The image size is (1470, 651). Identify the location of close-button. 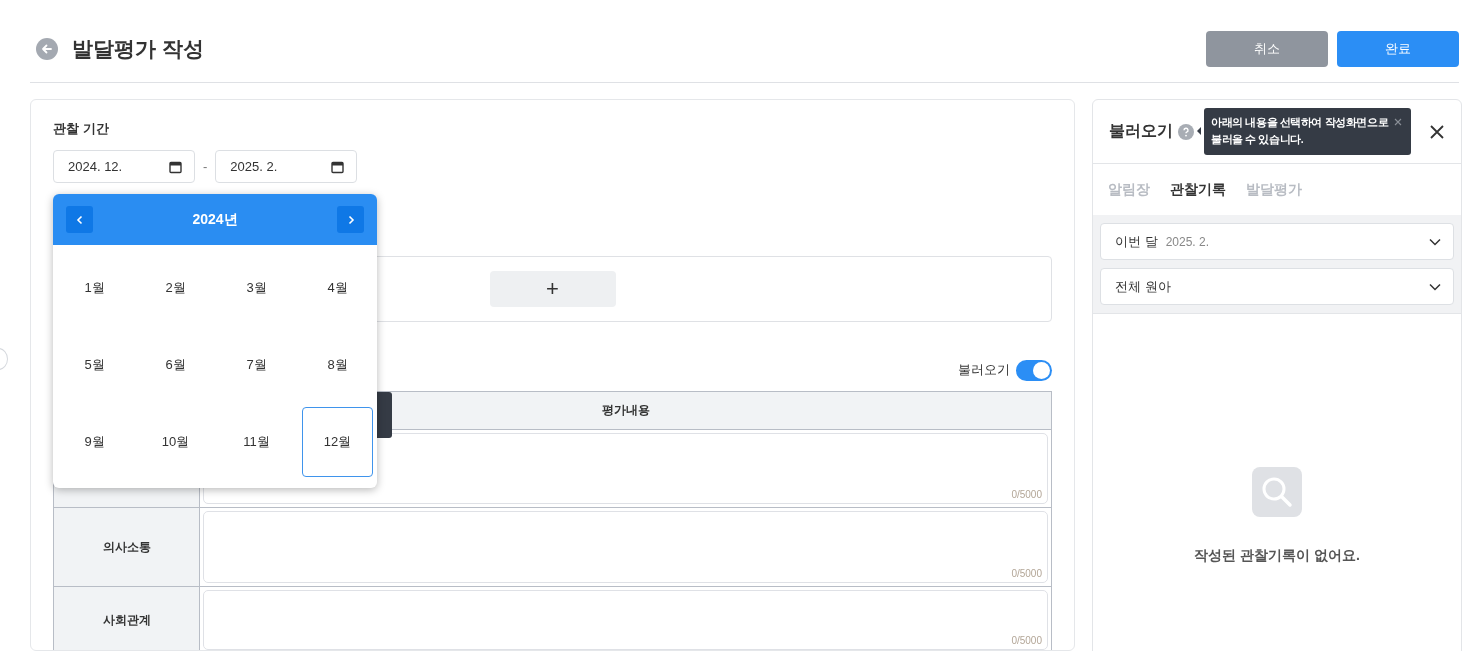
(1437, 131).